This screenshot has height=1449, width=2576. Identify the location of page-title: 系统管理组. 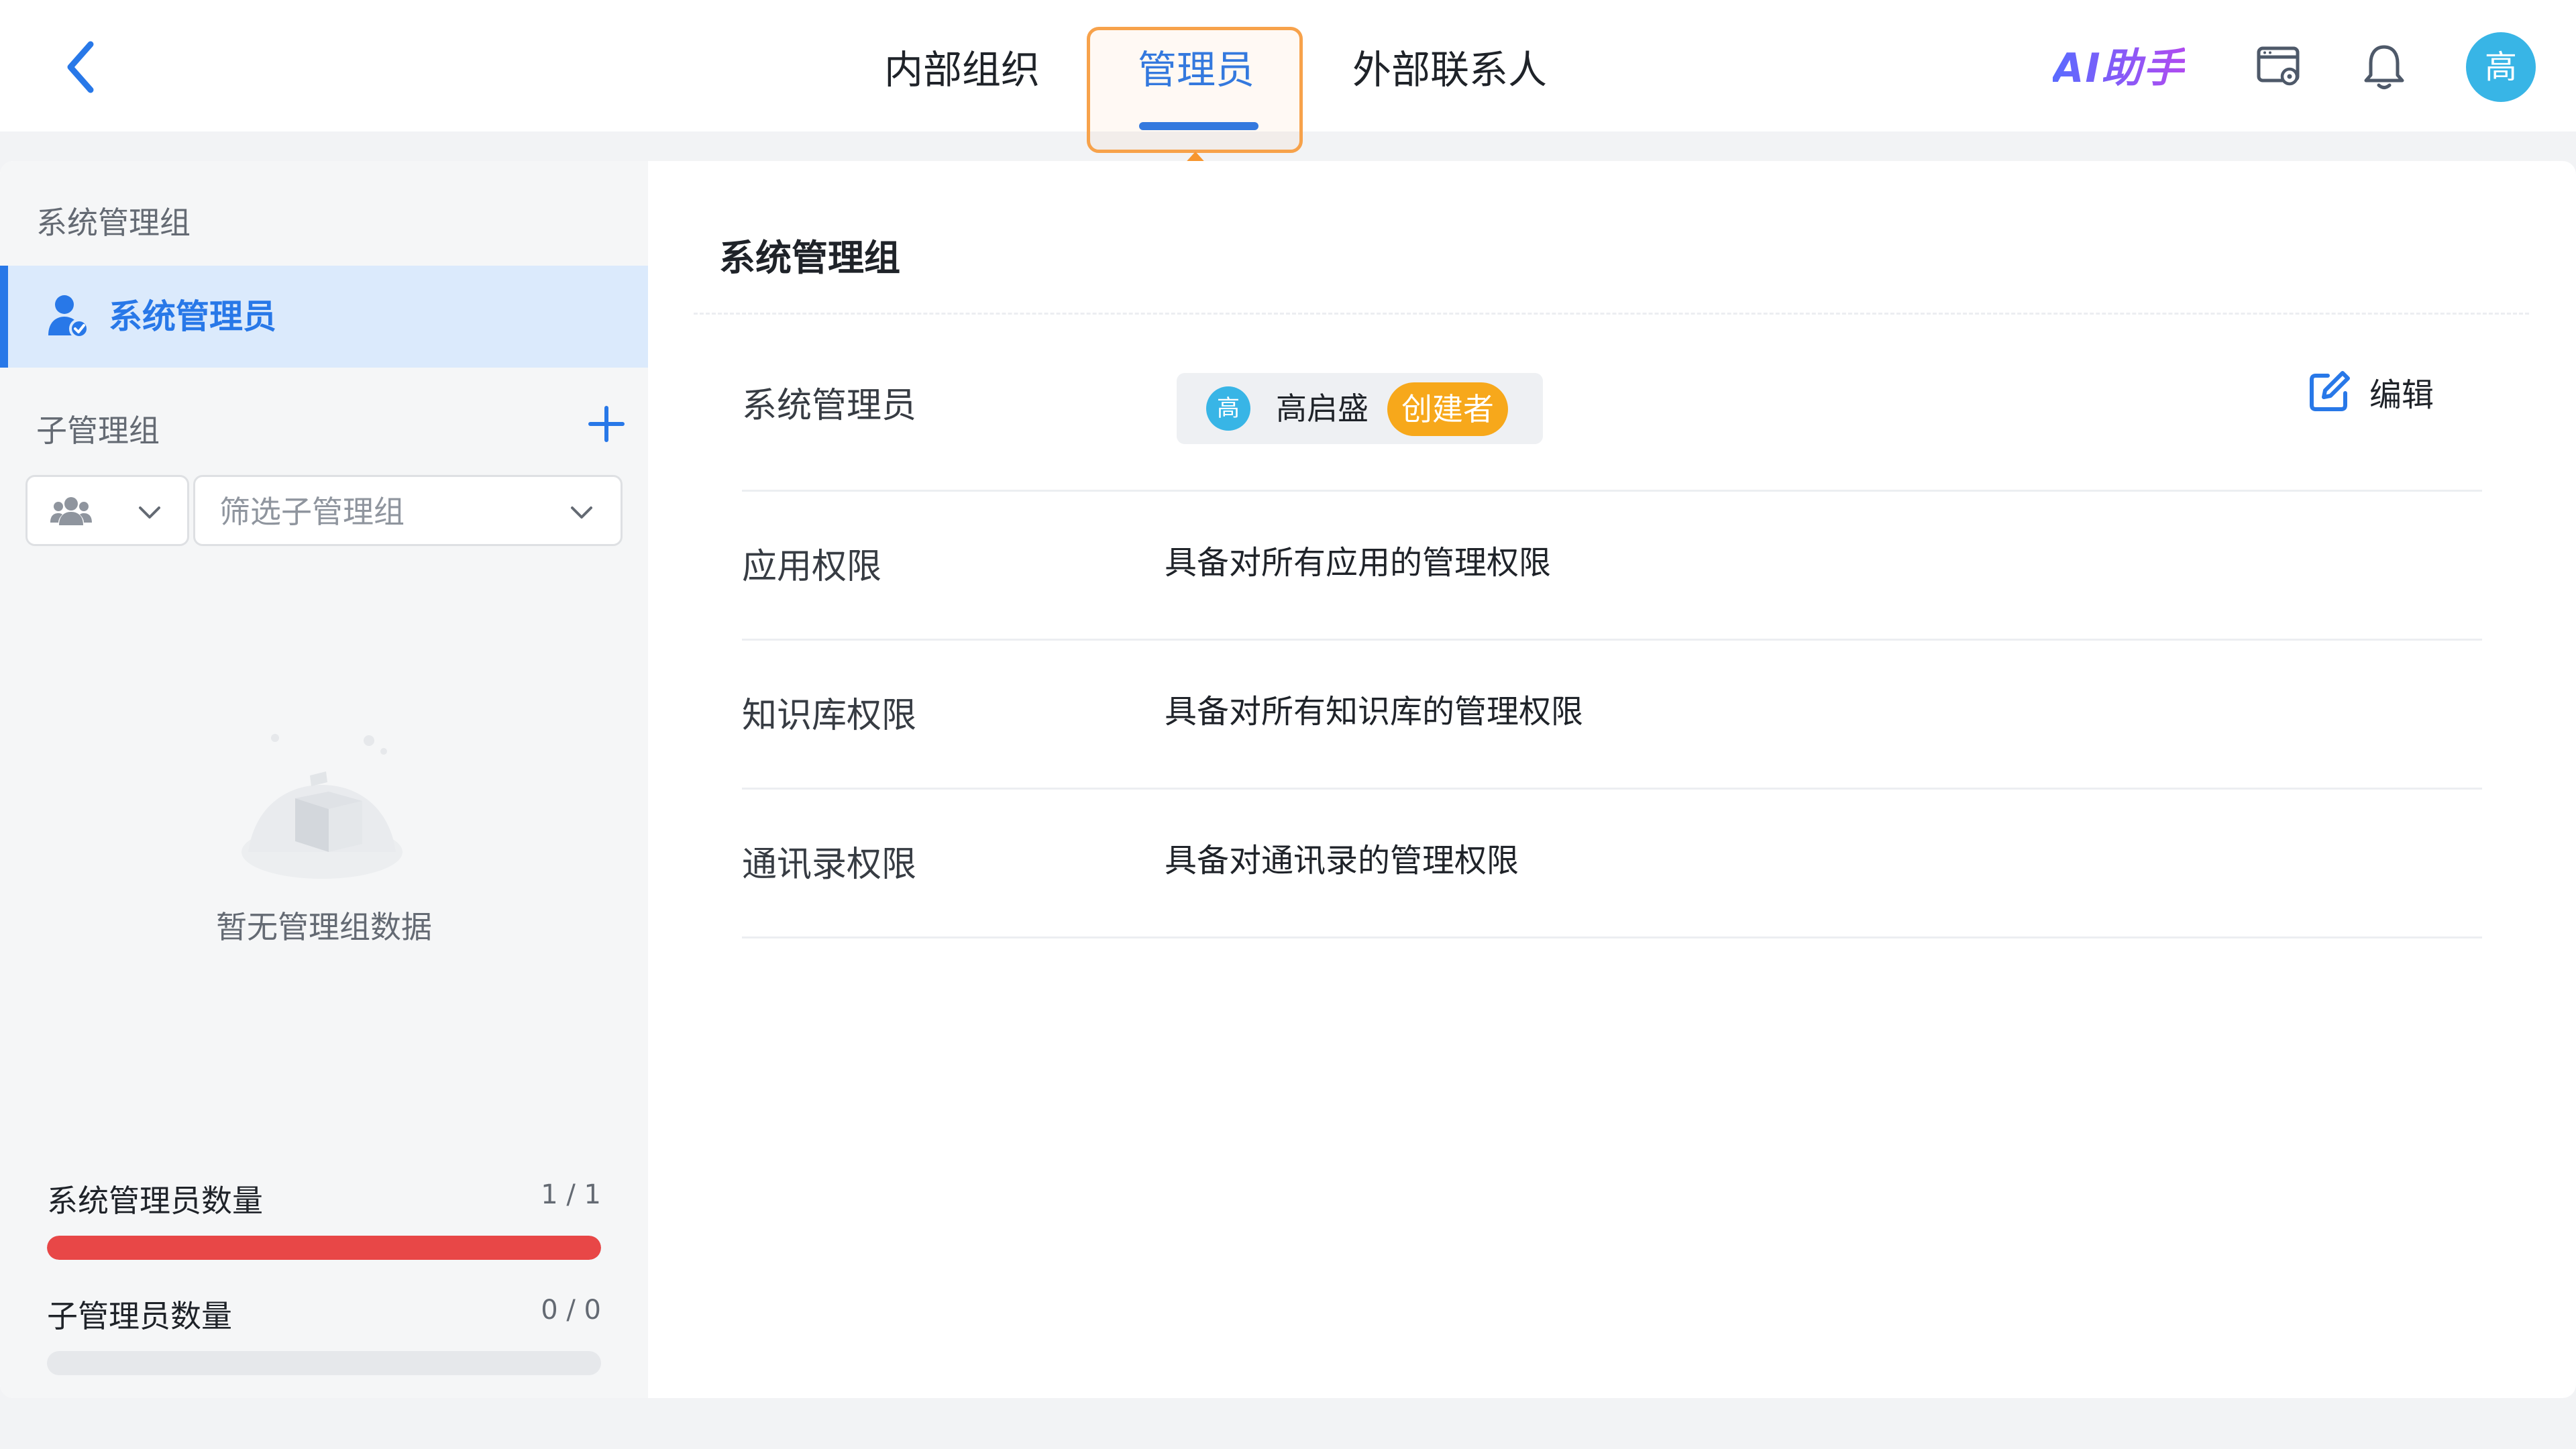
(809, 258).